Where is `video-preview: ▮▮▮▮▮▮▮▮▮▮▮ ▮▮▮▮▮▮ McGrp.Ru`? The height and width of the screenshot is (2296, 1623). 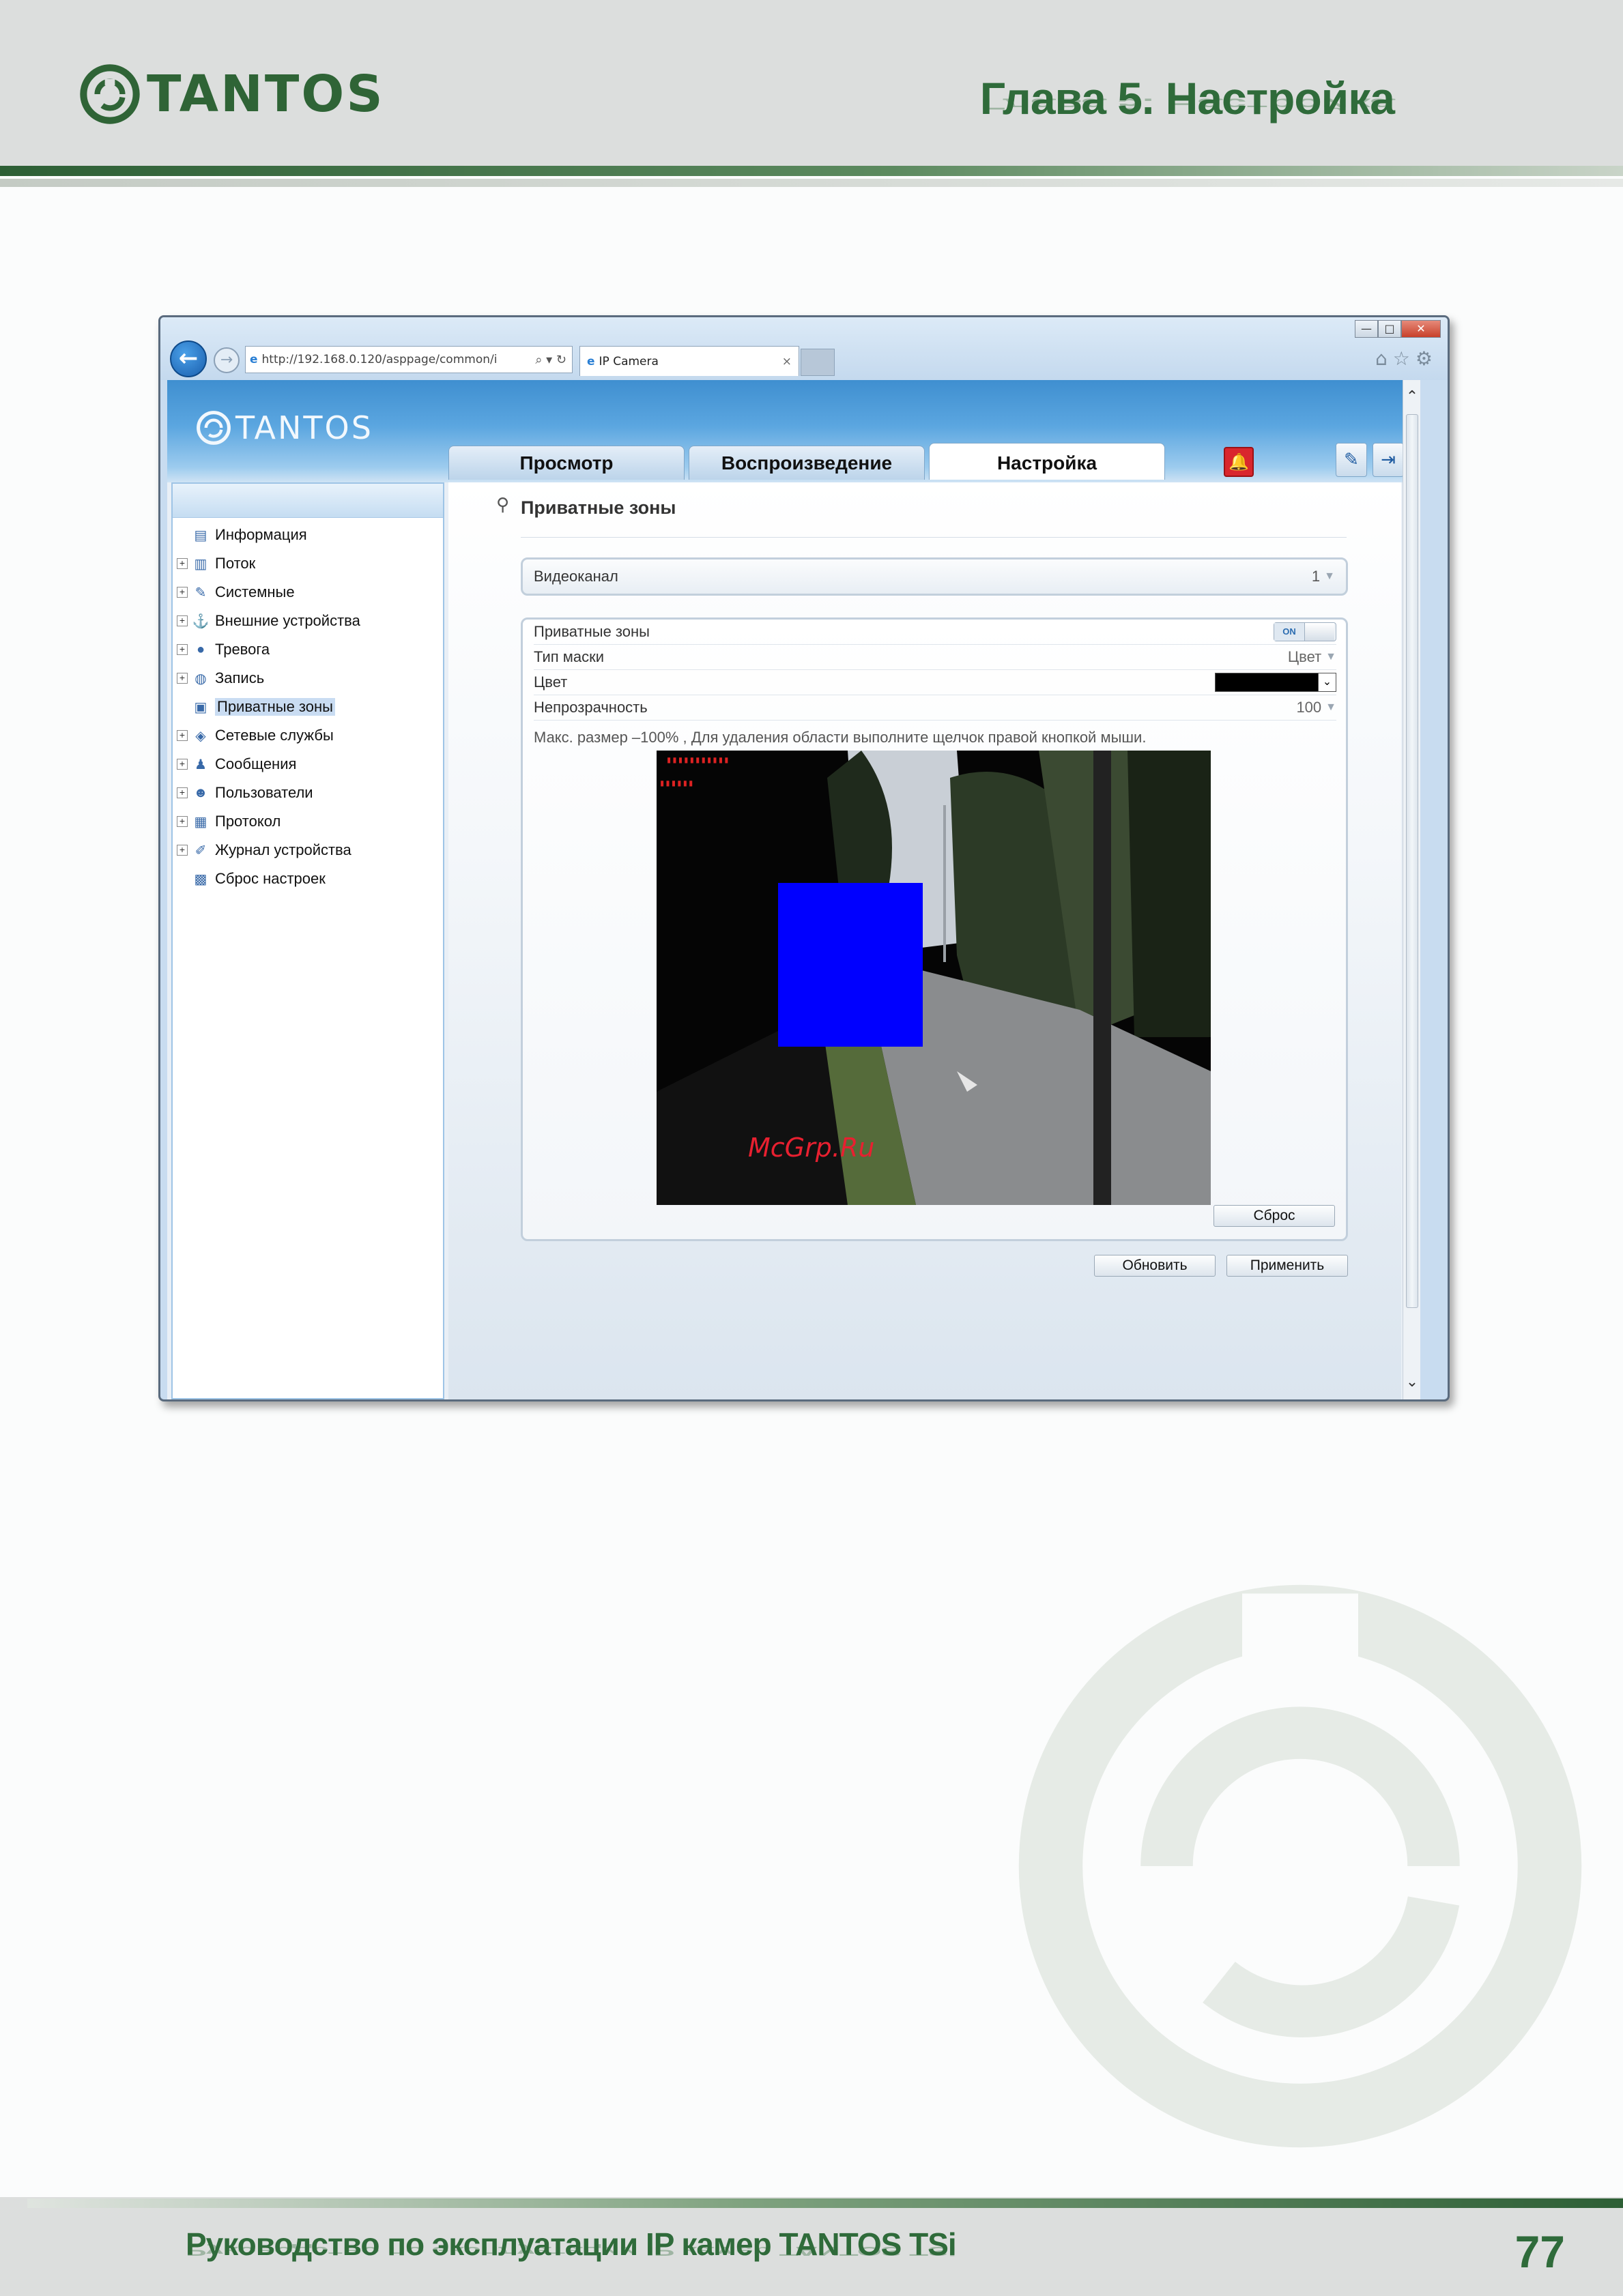 video-preview: ▮▮▮▮▮▮▮▮▮▮▮ ▮▮▮▮▮▮ McGrp.Ru is located at coordinates (934, 978).